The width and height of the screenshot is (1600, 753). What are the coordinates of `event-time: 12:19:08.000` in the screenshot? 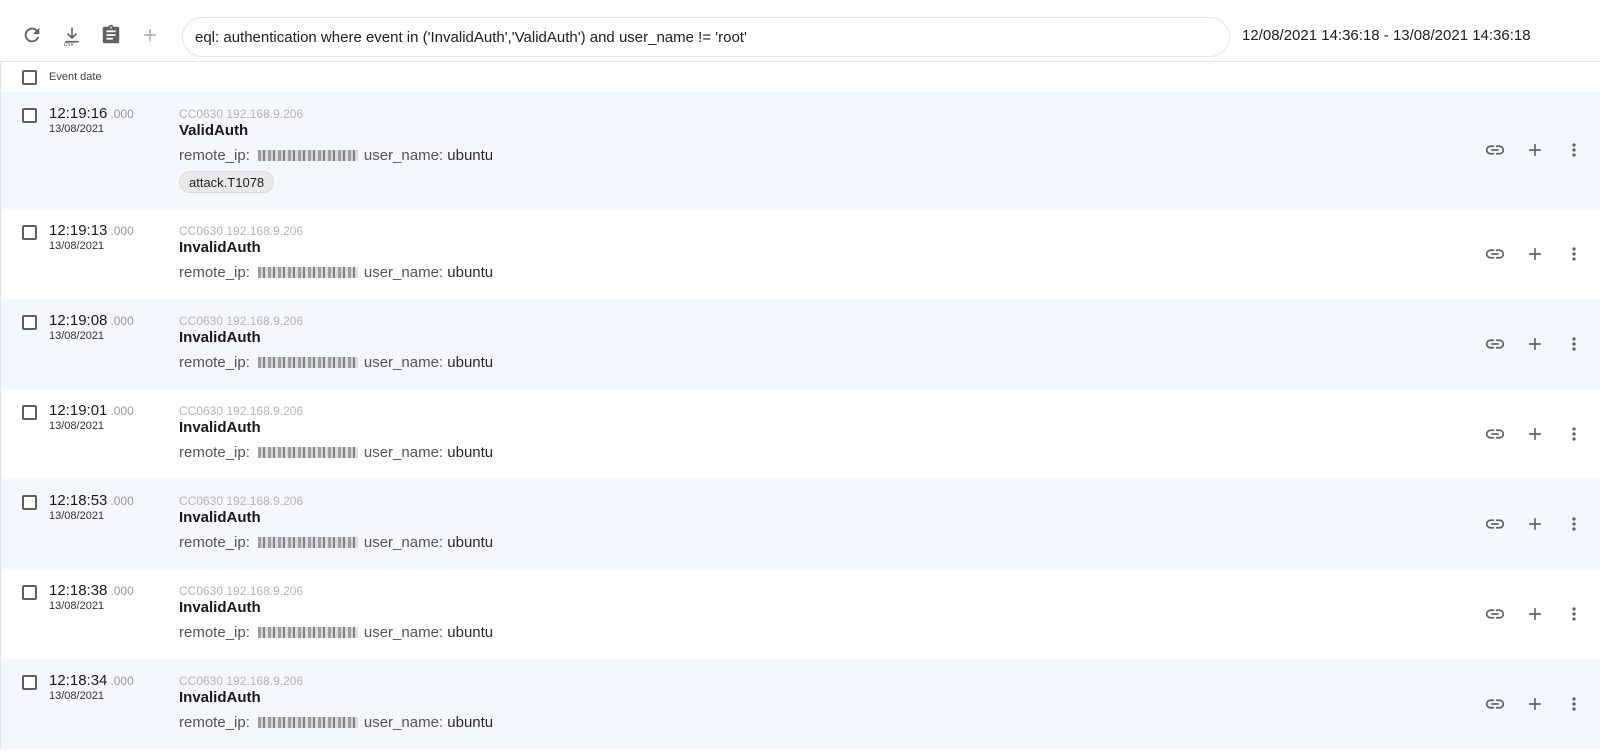 It's located at (91, 320).